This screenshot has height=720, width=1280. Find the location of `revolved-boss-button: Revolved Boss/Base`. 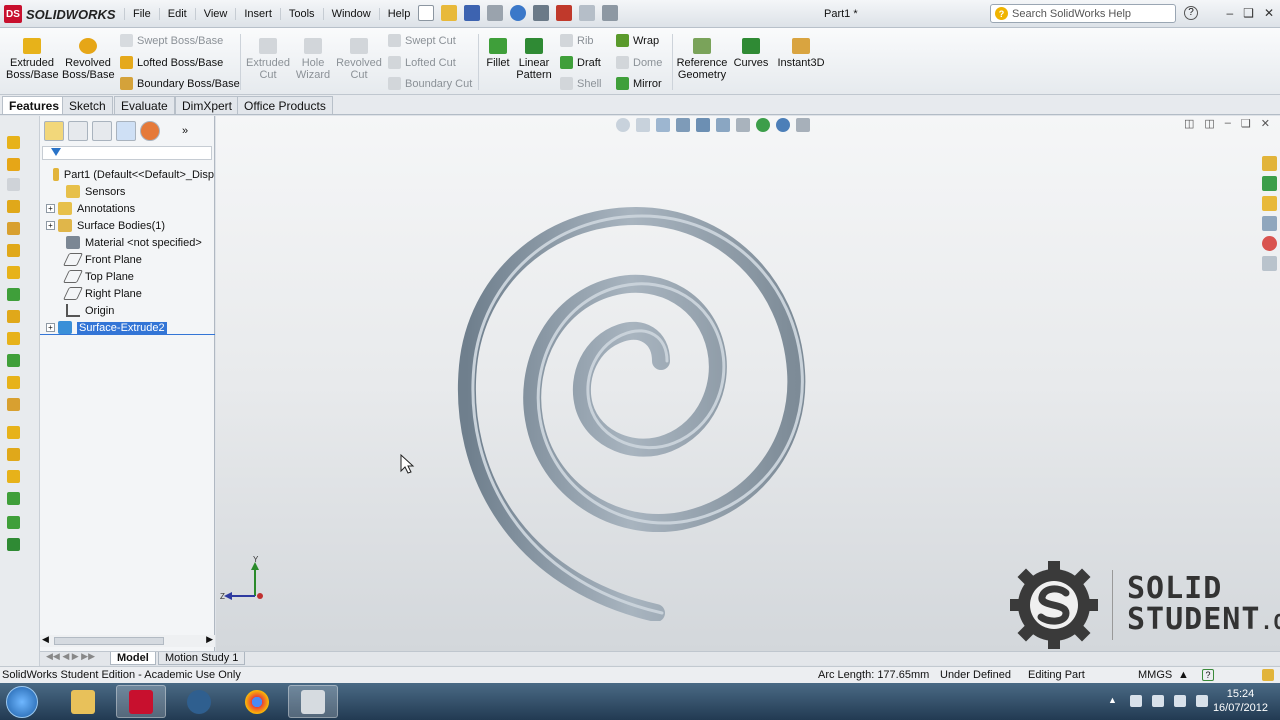

revolved-boss-button: Revolved Boss/Base is located at coordinates (88, 59).